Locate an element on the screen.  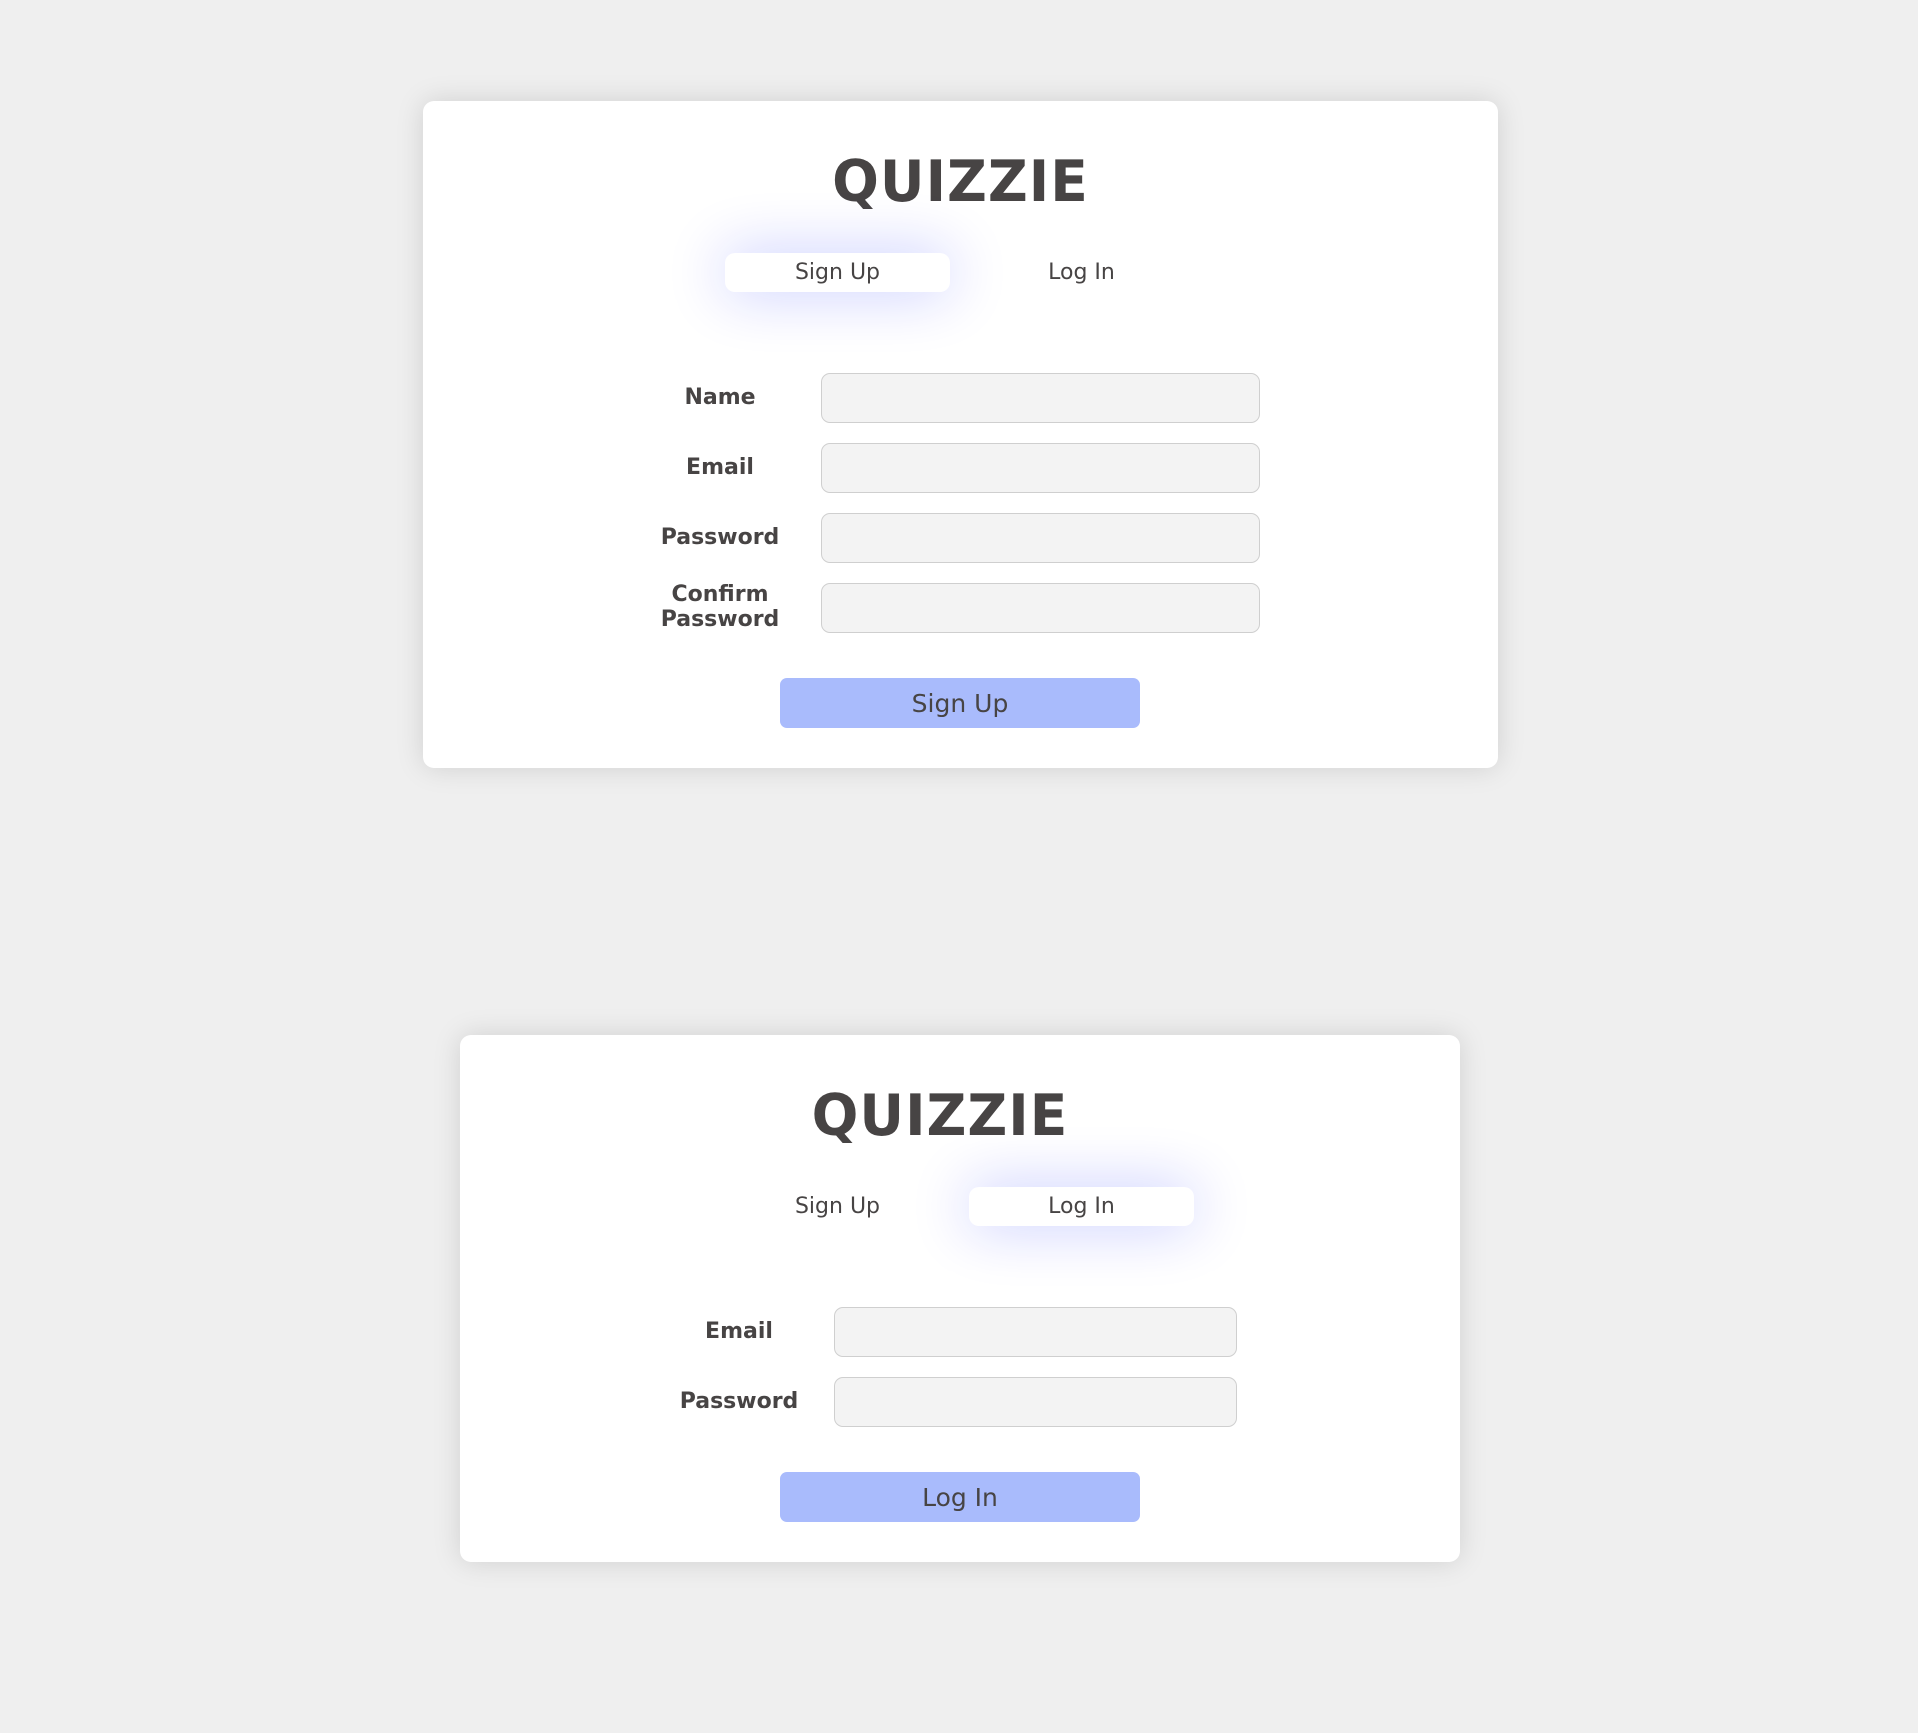
log-in-button: Log In is located at coordinates (960, 1497).